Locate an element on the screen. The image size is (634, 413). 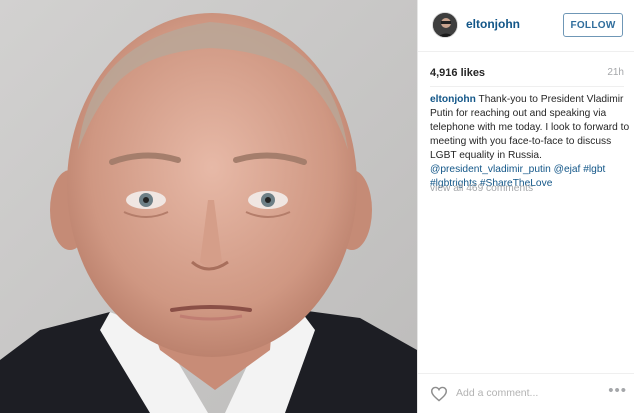
mention-ejaf: @ejaf is located at coordinates (567, 169).